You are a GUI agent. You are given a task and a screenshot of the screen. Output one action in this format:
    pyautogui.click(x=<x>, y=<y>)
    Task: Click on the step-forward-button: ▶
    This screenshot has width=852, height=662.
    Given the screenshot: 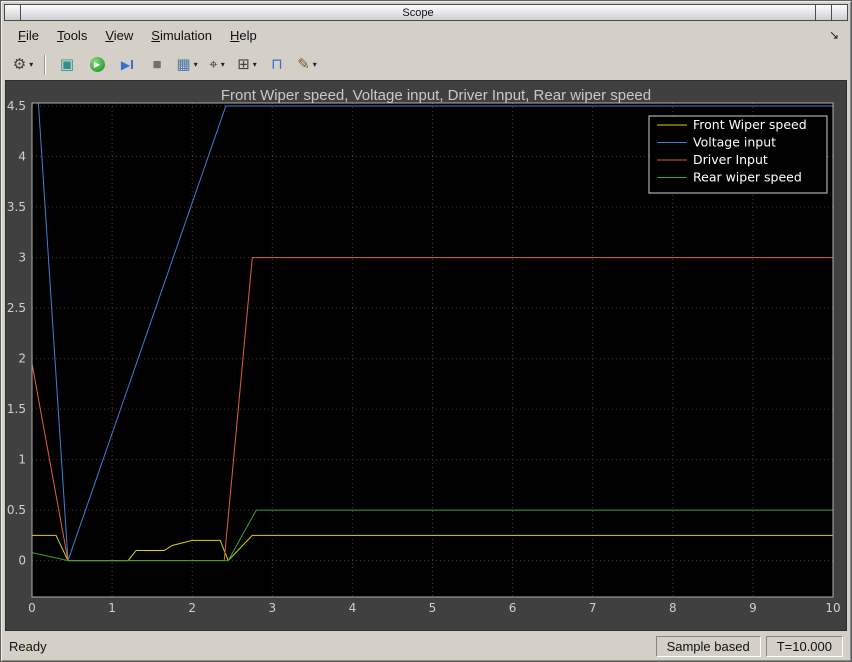 What is the action you would take?
    pyautogui.click(x=127, y=65)
    